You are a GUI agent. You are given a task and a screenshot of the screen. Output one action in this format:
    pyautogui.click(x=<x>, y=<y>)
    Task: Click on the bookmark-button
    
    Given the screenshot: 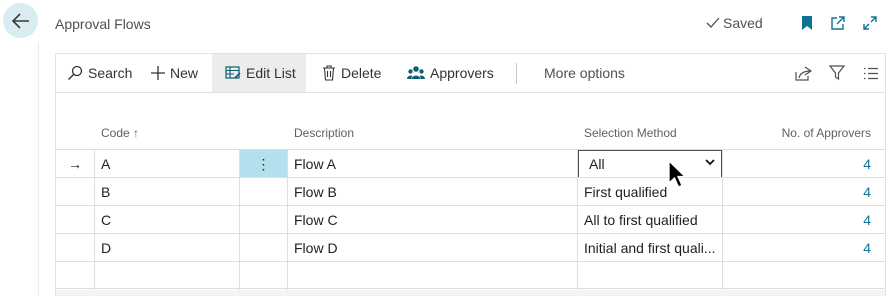 What is the action you would take?
    pyautogui.click(x=807, y=23)
    